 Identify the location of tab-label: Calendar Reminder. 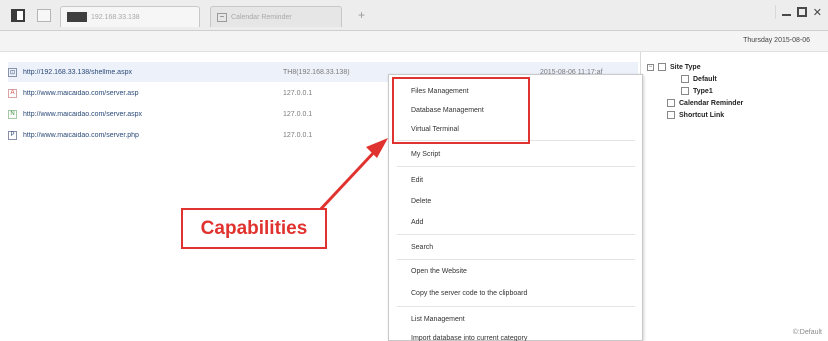
(261, 17).